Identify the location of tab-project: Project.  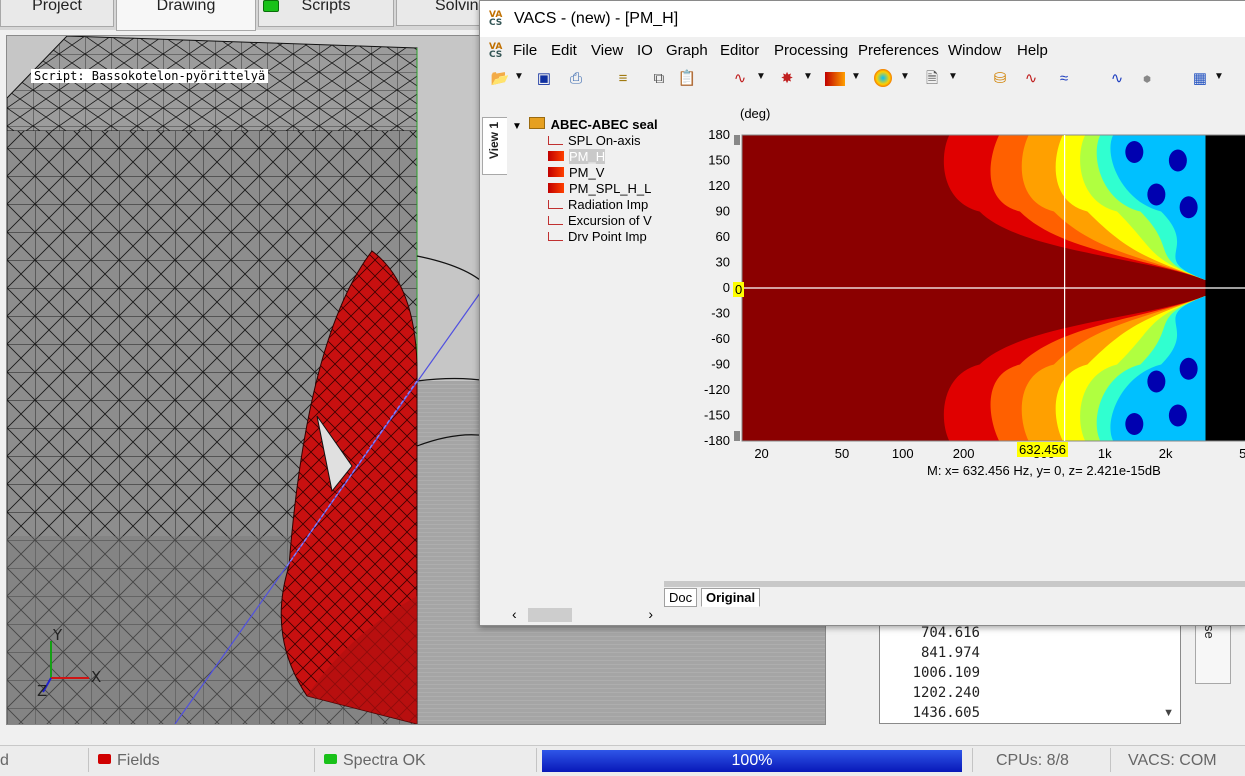
(57, 13).